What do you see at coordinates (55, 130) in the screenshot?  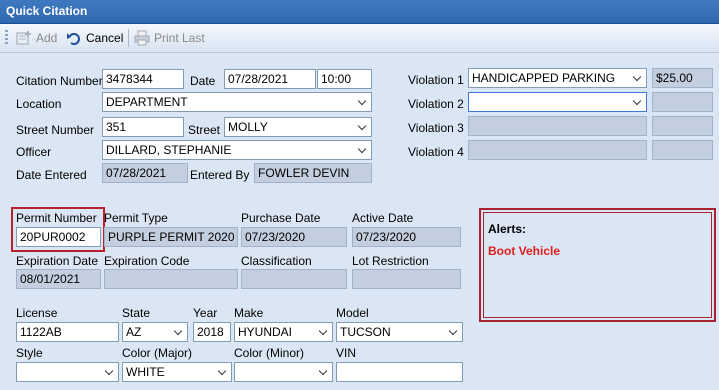 I see `street-number-label: Street Number` at bounding box center [55, 130].